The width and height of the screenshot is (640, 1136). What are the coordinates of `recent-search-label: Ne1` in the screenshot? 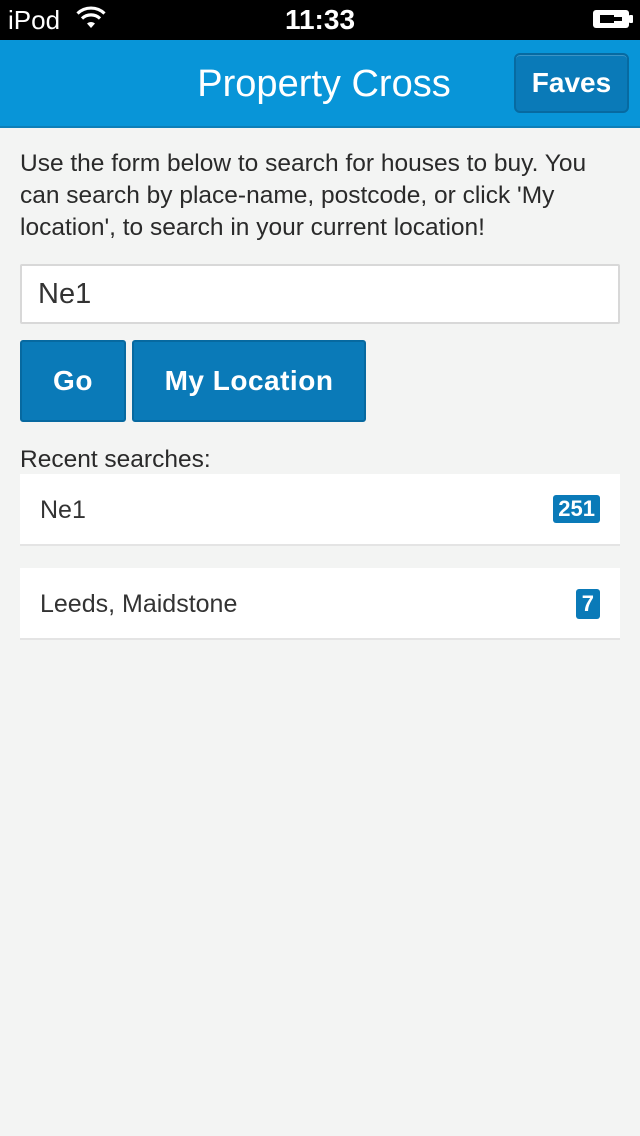 It's located at (63, 510).